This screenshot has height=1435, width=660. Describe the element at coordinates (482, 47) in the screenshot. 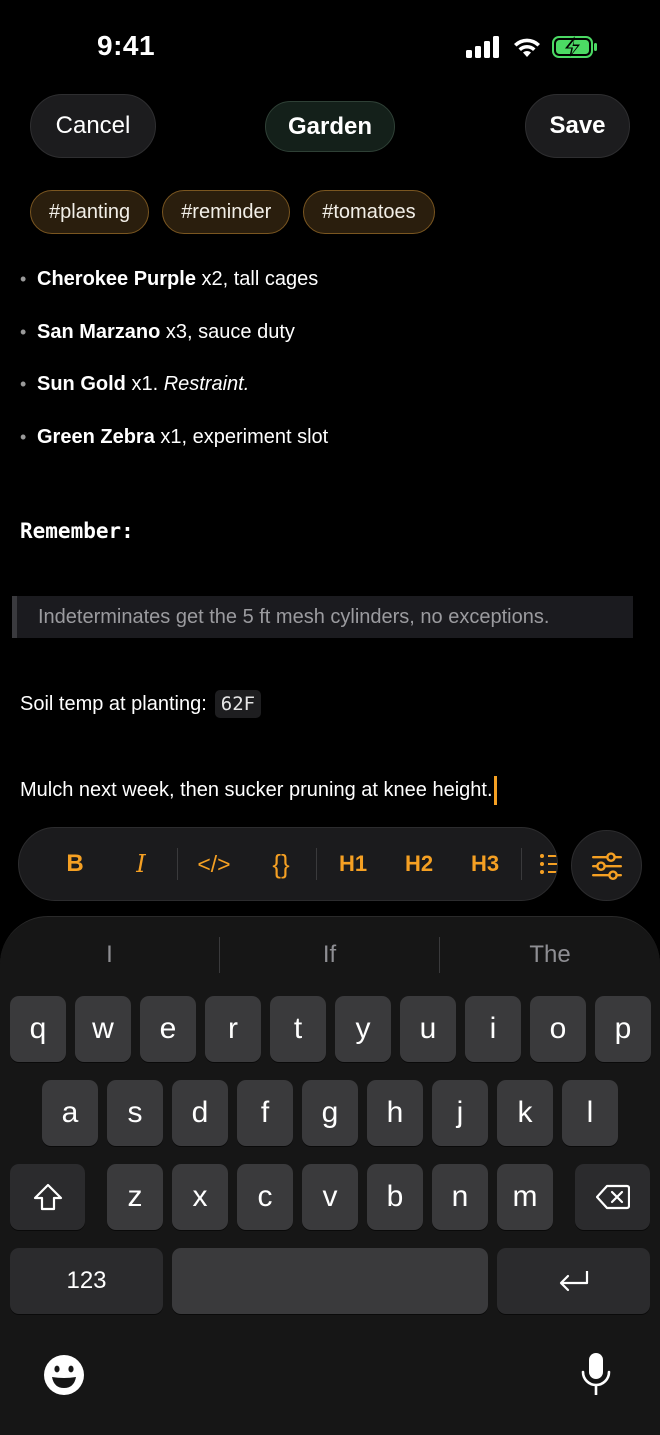

I see `cellular-signal-icon` at that location.